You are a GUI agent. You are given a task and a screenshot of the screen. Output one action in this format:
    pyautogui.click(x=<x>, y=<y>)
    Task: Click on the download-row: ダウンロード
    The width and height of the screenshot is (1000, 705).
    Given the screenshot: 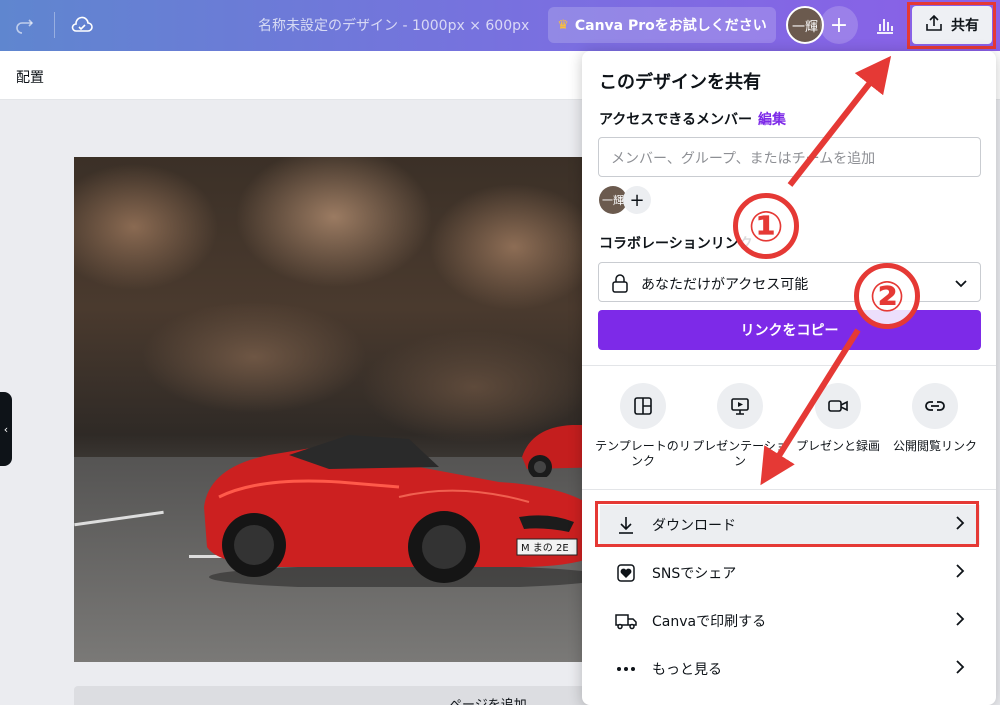 What is the action you would take?
    pyautogui.click(x=790, y=525)
    